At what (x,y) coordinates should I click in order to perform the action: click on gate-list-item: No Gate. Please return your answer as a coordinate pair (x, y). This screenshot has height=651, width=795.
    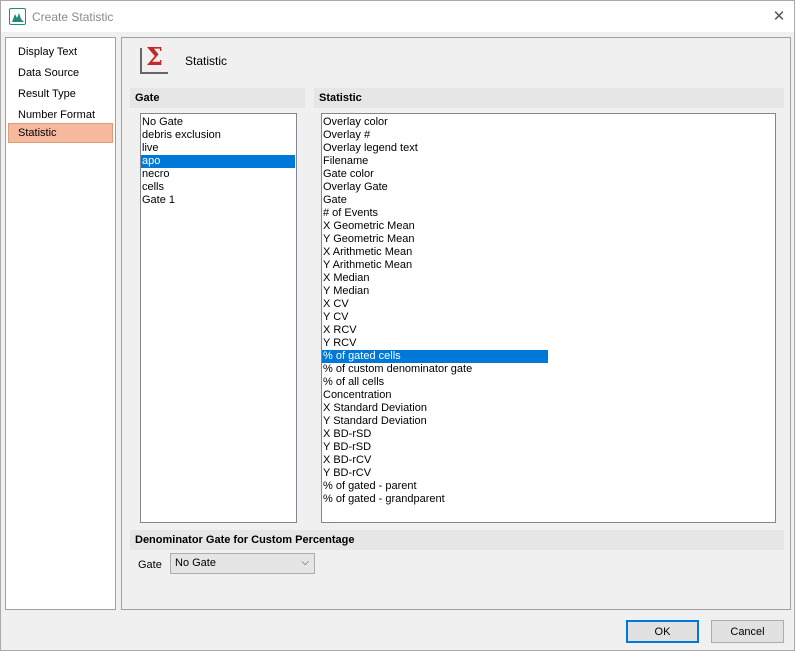
    Looking at the image, I should click on (218, 122).